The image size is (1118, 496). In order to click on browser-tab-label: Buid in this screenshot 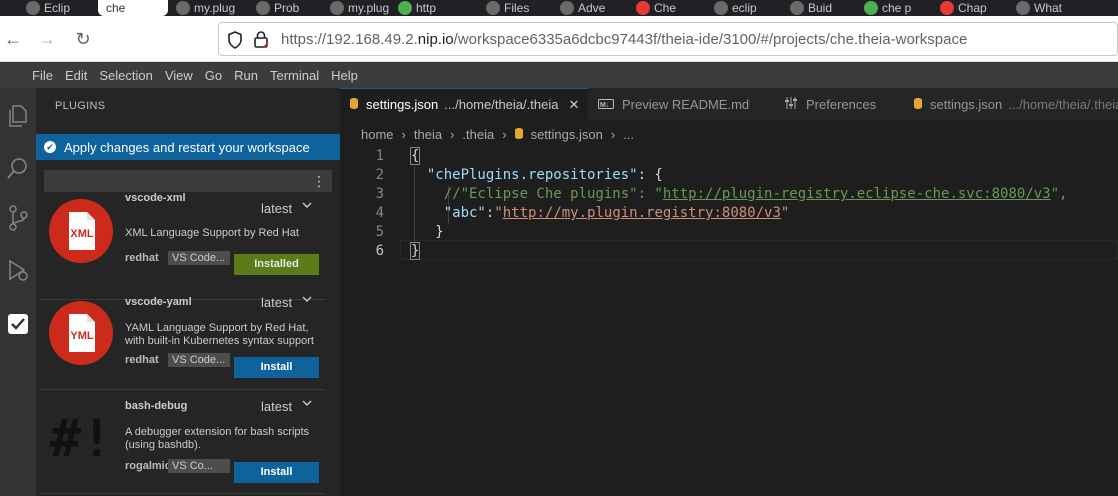, I will do `click(820, 8)`.